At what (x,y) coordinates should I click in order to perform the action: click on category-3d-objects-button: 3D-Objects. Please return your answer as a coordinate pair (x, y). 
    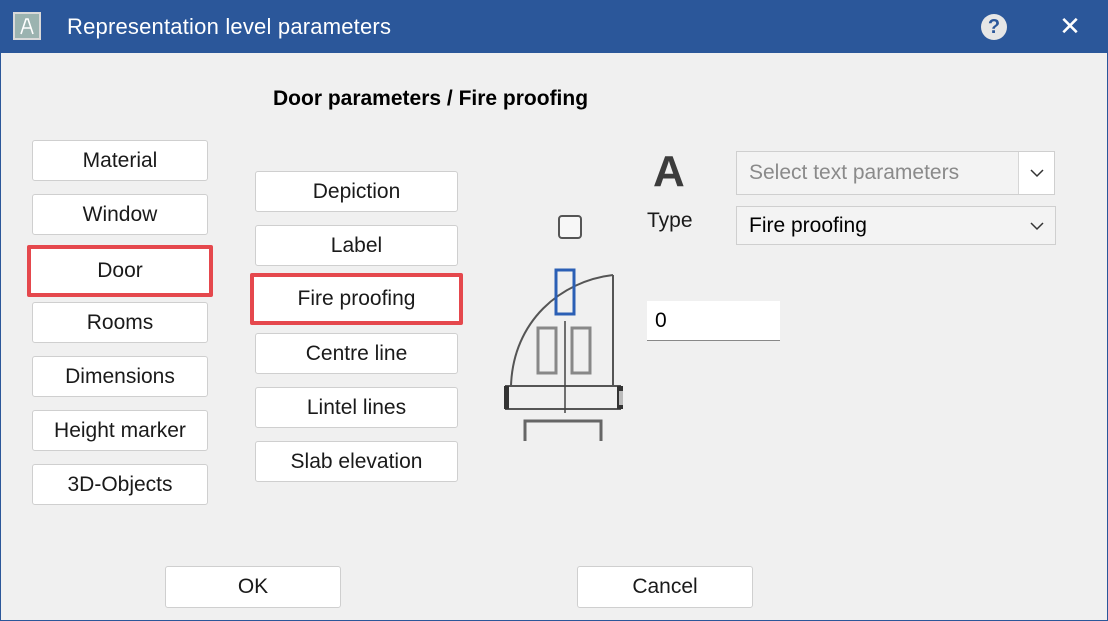
    Looking at the image, I should click on (120, 484).